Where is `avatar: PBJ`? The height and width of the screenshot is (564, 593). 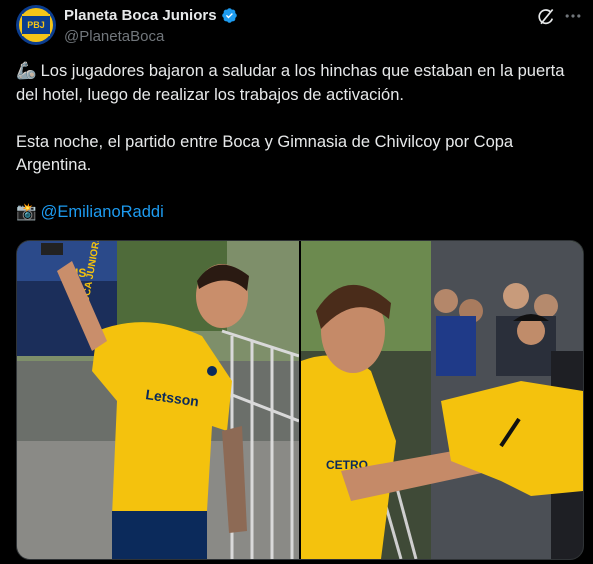 avatar: PBJ is located at coordinates (36, 25).